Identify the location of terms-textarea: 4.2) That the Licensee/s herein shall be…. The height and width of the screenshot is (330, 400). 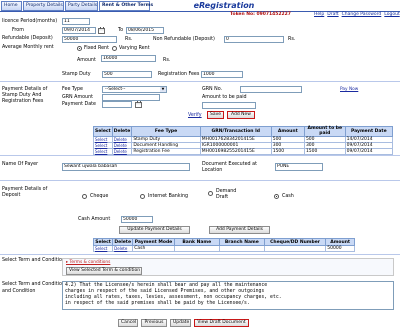
(228, 295).